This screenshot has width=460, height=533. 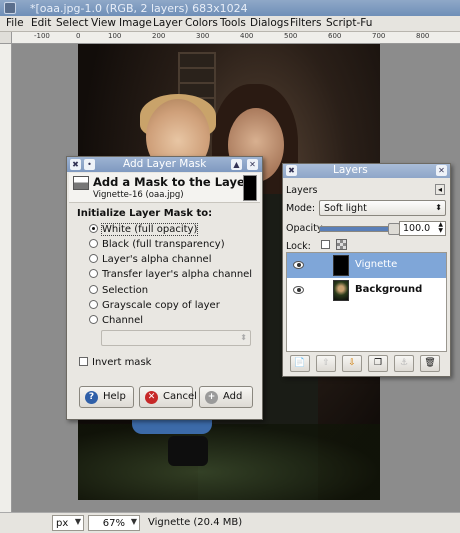 I want to click on option-layer-alpha: Layer's alpha channel, so click(x=150, y=259).